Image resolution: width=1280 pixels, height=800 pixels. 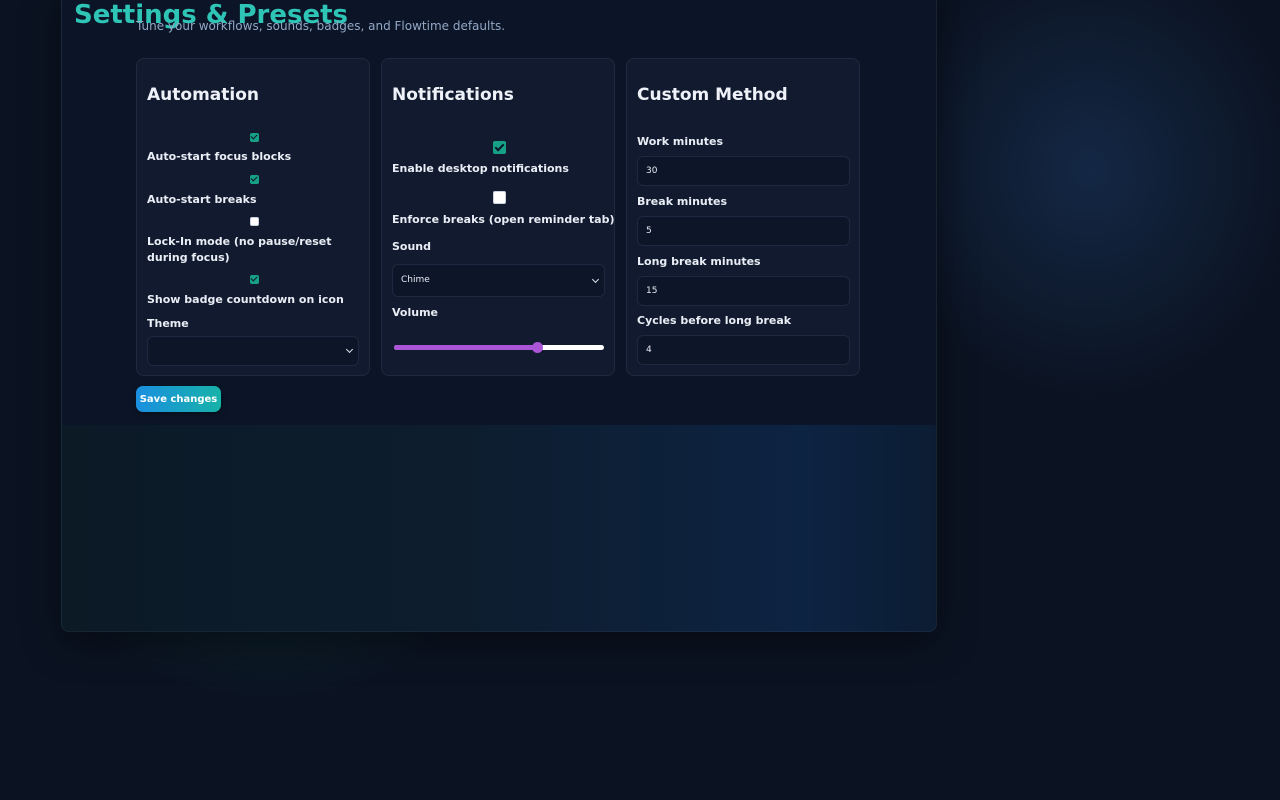 What do you see at coordinates (254, 137) in the screenshot?
I see `auto-start-focus-checkbox` at bounding box center [254, 137].